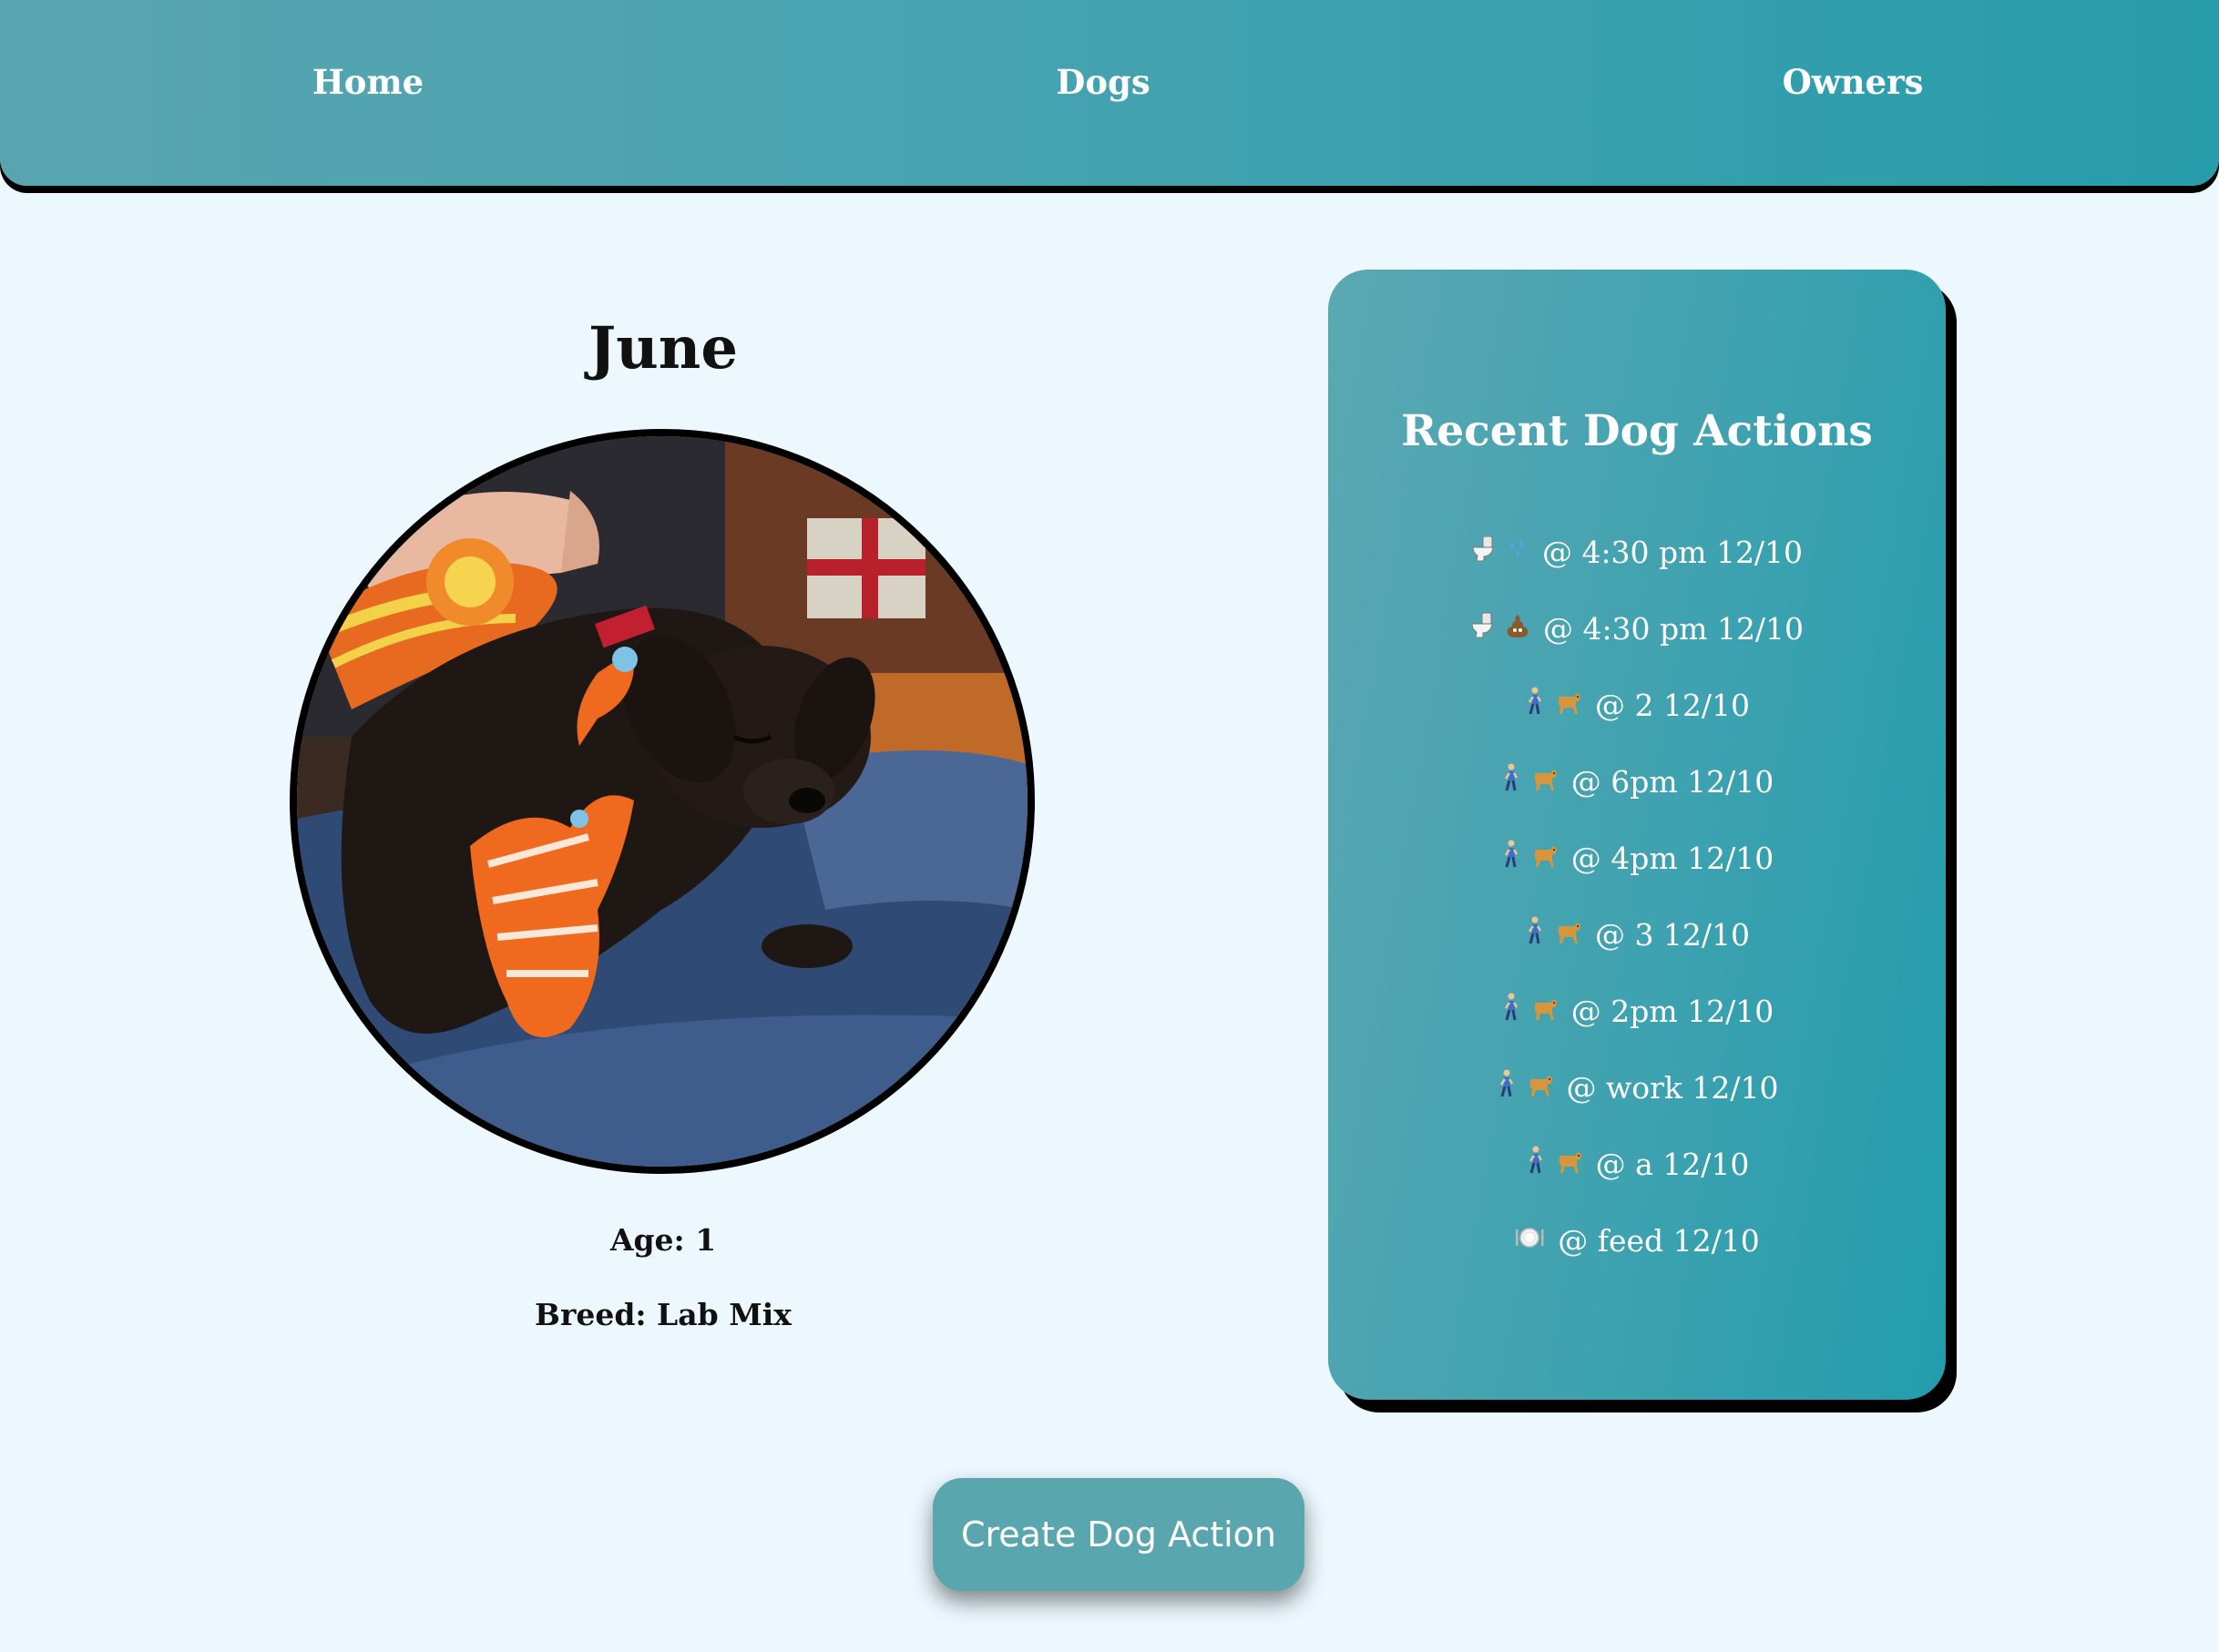 Image resolution: width=2219 pixels, height=1652 pixels. I want to click on action-item: @ work 12/10, so click(1637, 1087).